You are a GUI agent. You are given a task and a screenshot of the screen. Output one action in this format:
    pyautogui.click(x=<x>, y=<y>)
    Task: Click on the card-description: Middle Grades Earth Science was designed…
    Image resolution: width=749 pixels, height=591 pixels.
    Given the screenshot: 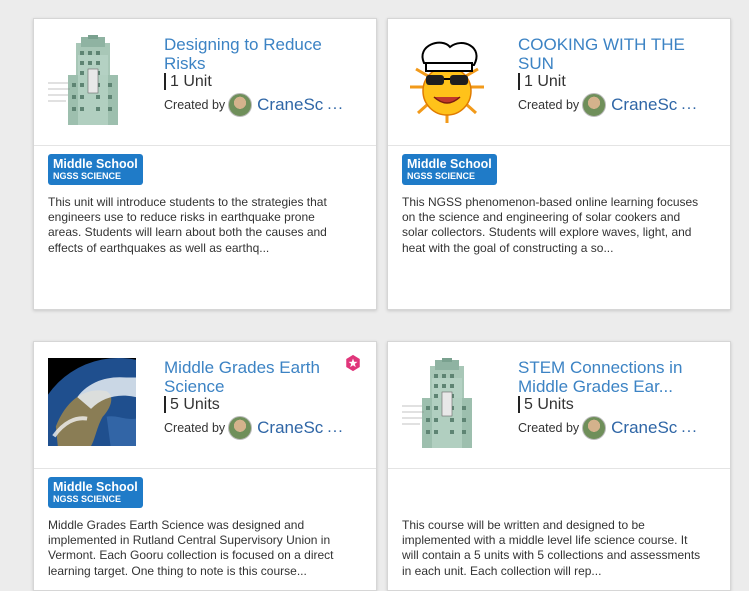 What is the action you would take?
    pyautogui.click(x=191, y=548)
    